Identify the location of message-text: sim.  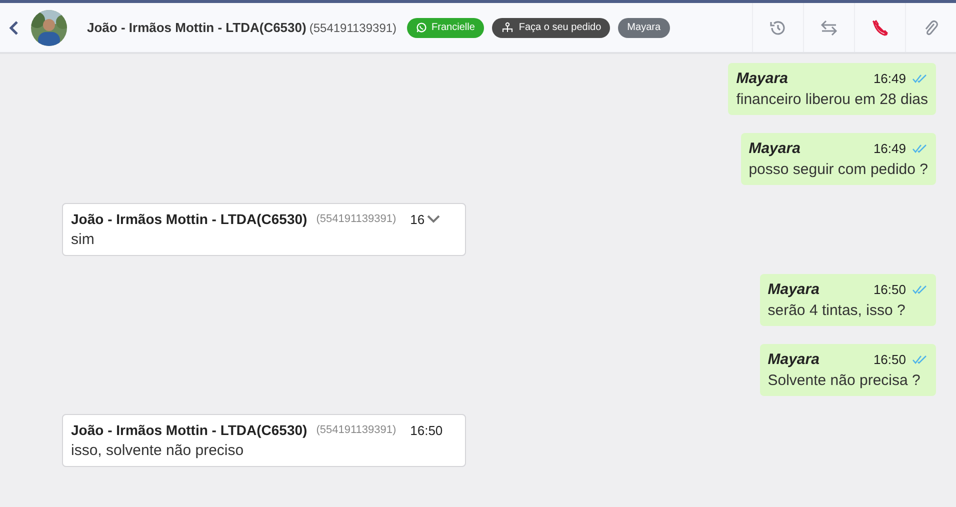
(83, 239).